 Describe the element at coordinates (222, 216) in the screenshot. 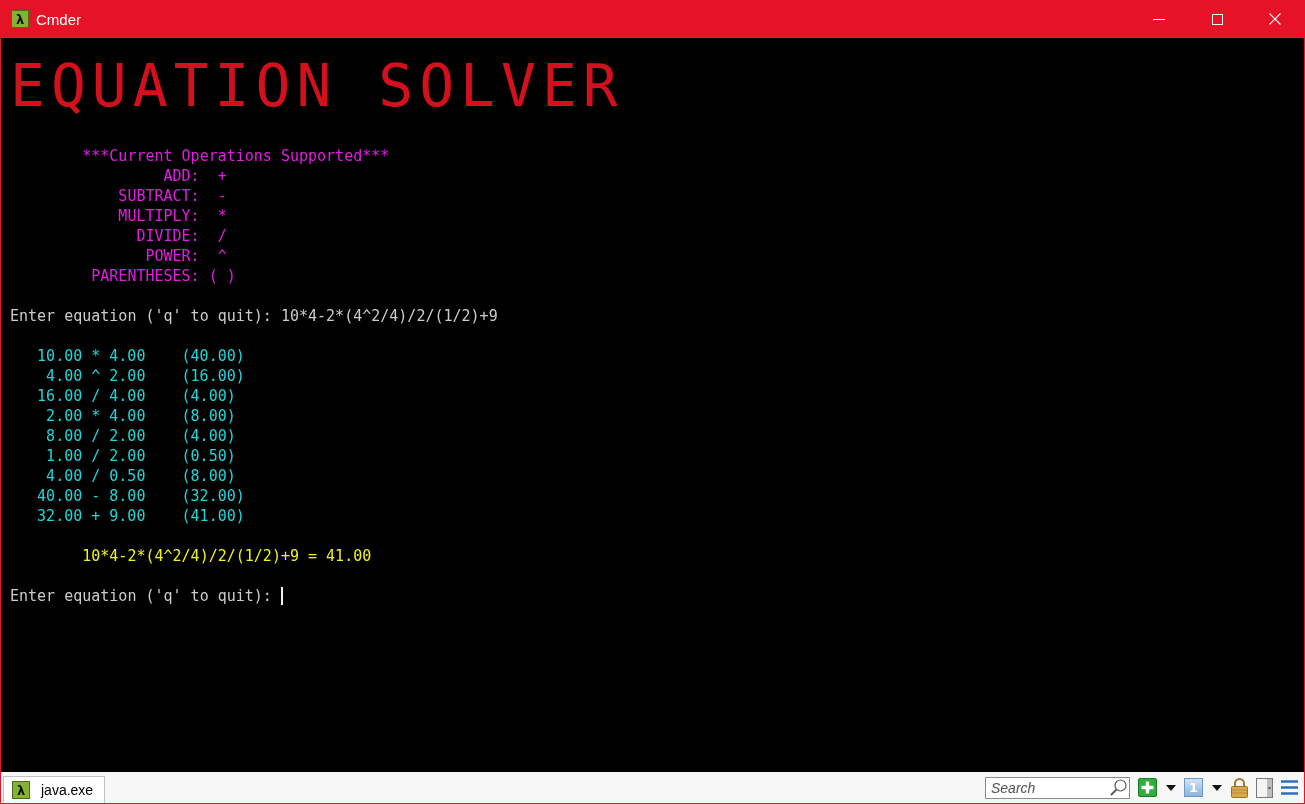

I see `operation-symbol: *` at that location.